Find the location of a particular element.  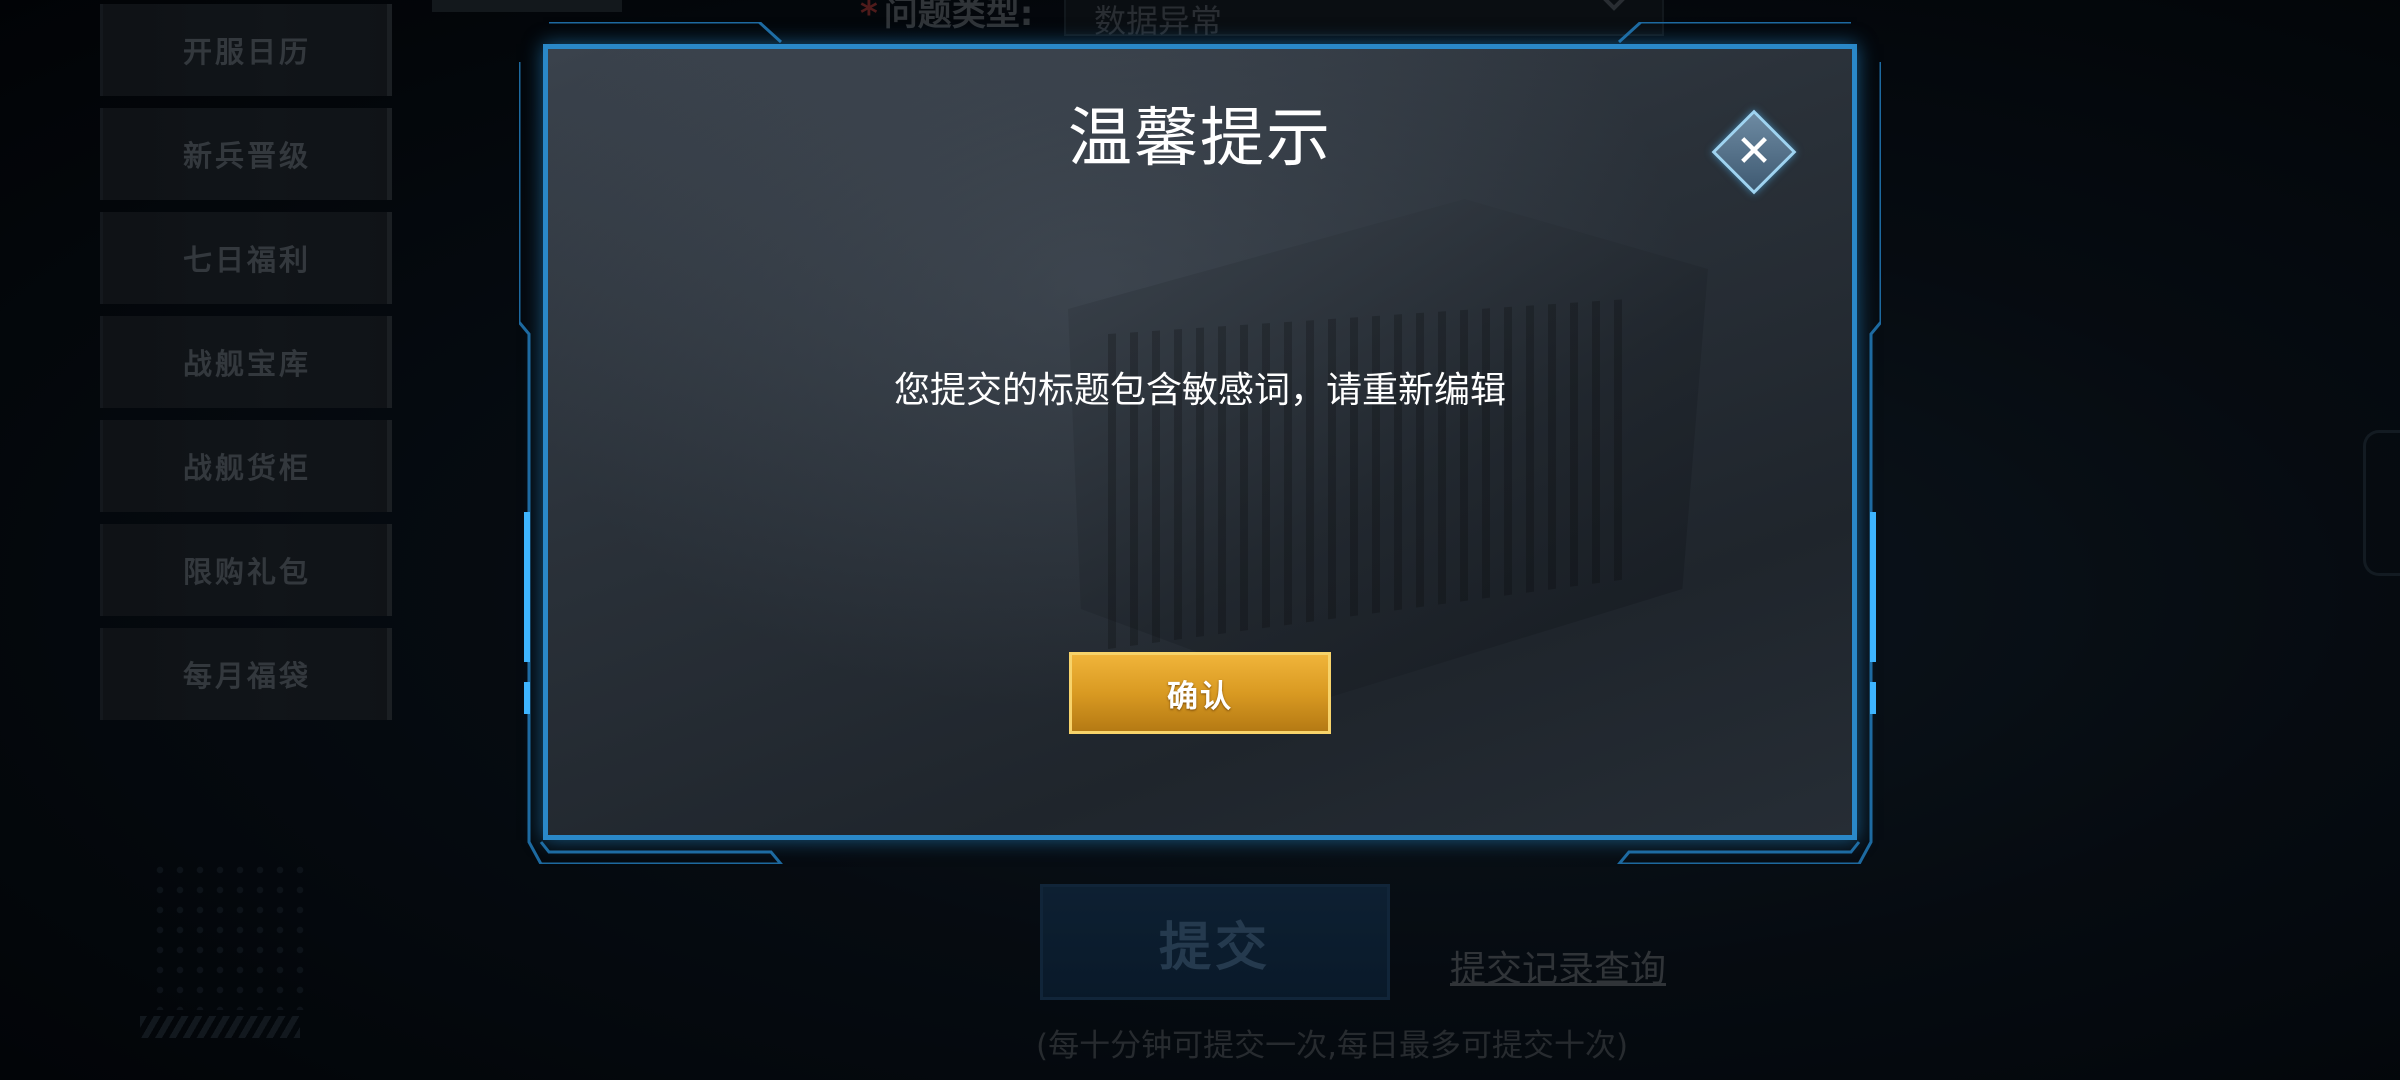

confirm-button: 确认 is located at coordinates (1200, 693).